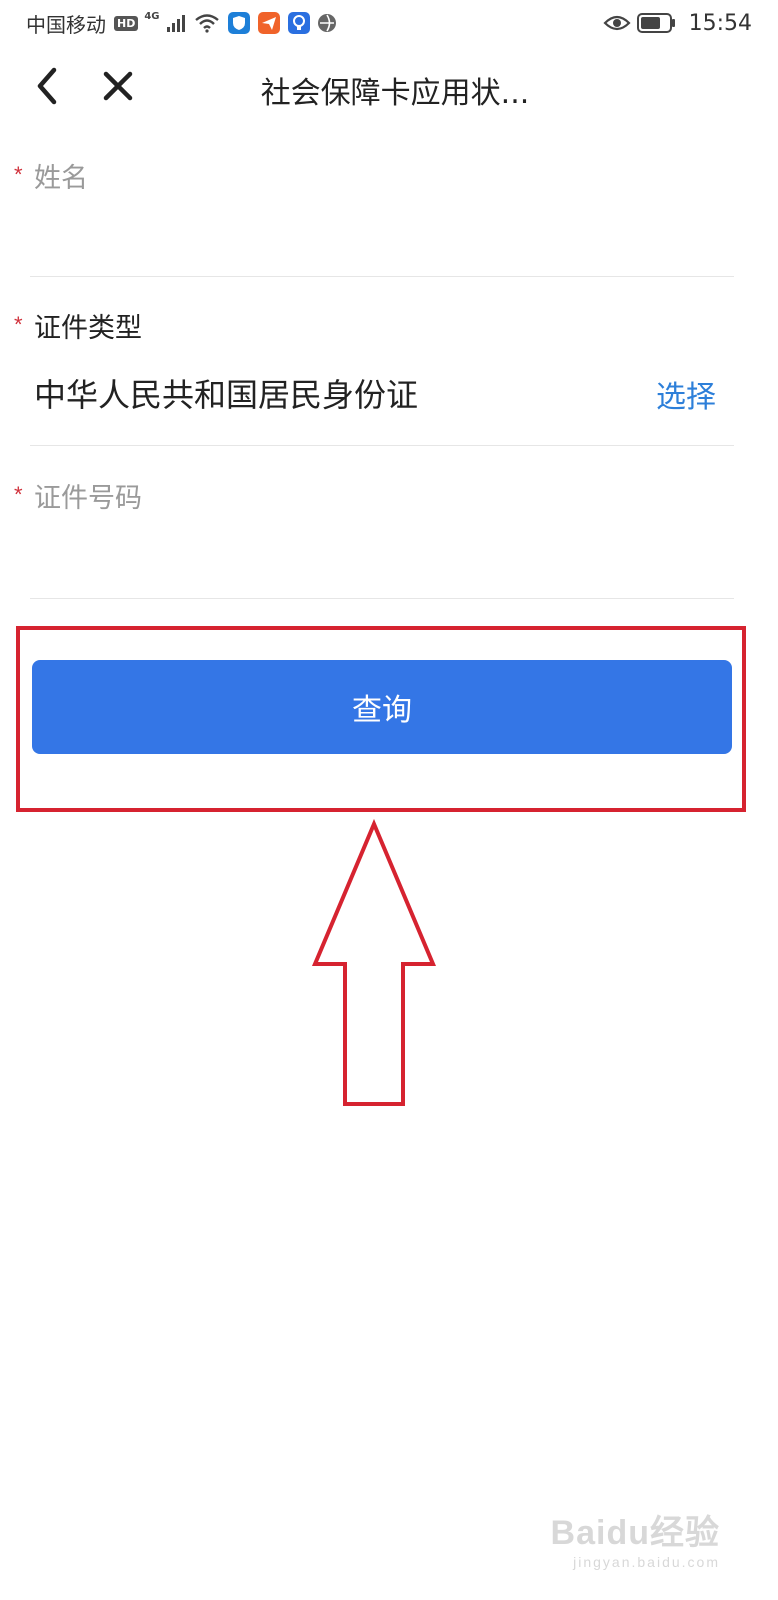 The height and width of the screenshot is (1600, 778). I want to click on network-type-label: 4G, so click(152, 16).